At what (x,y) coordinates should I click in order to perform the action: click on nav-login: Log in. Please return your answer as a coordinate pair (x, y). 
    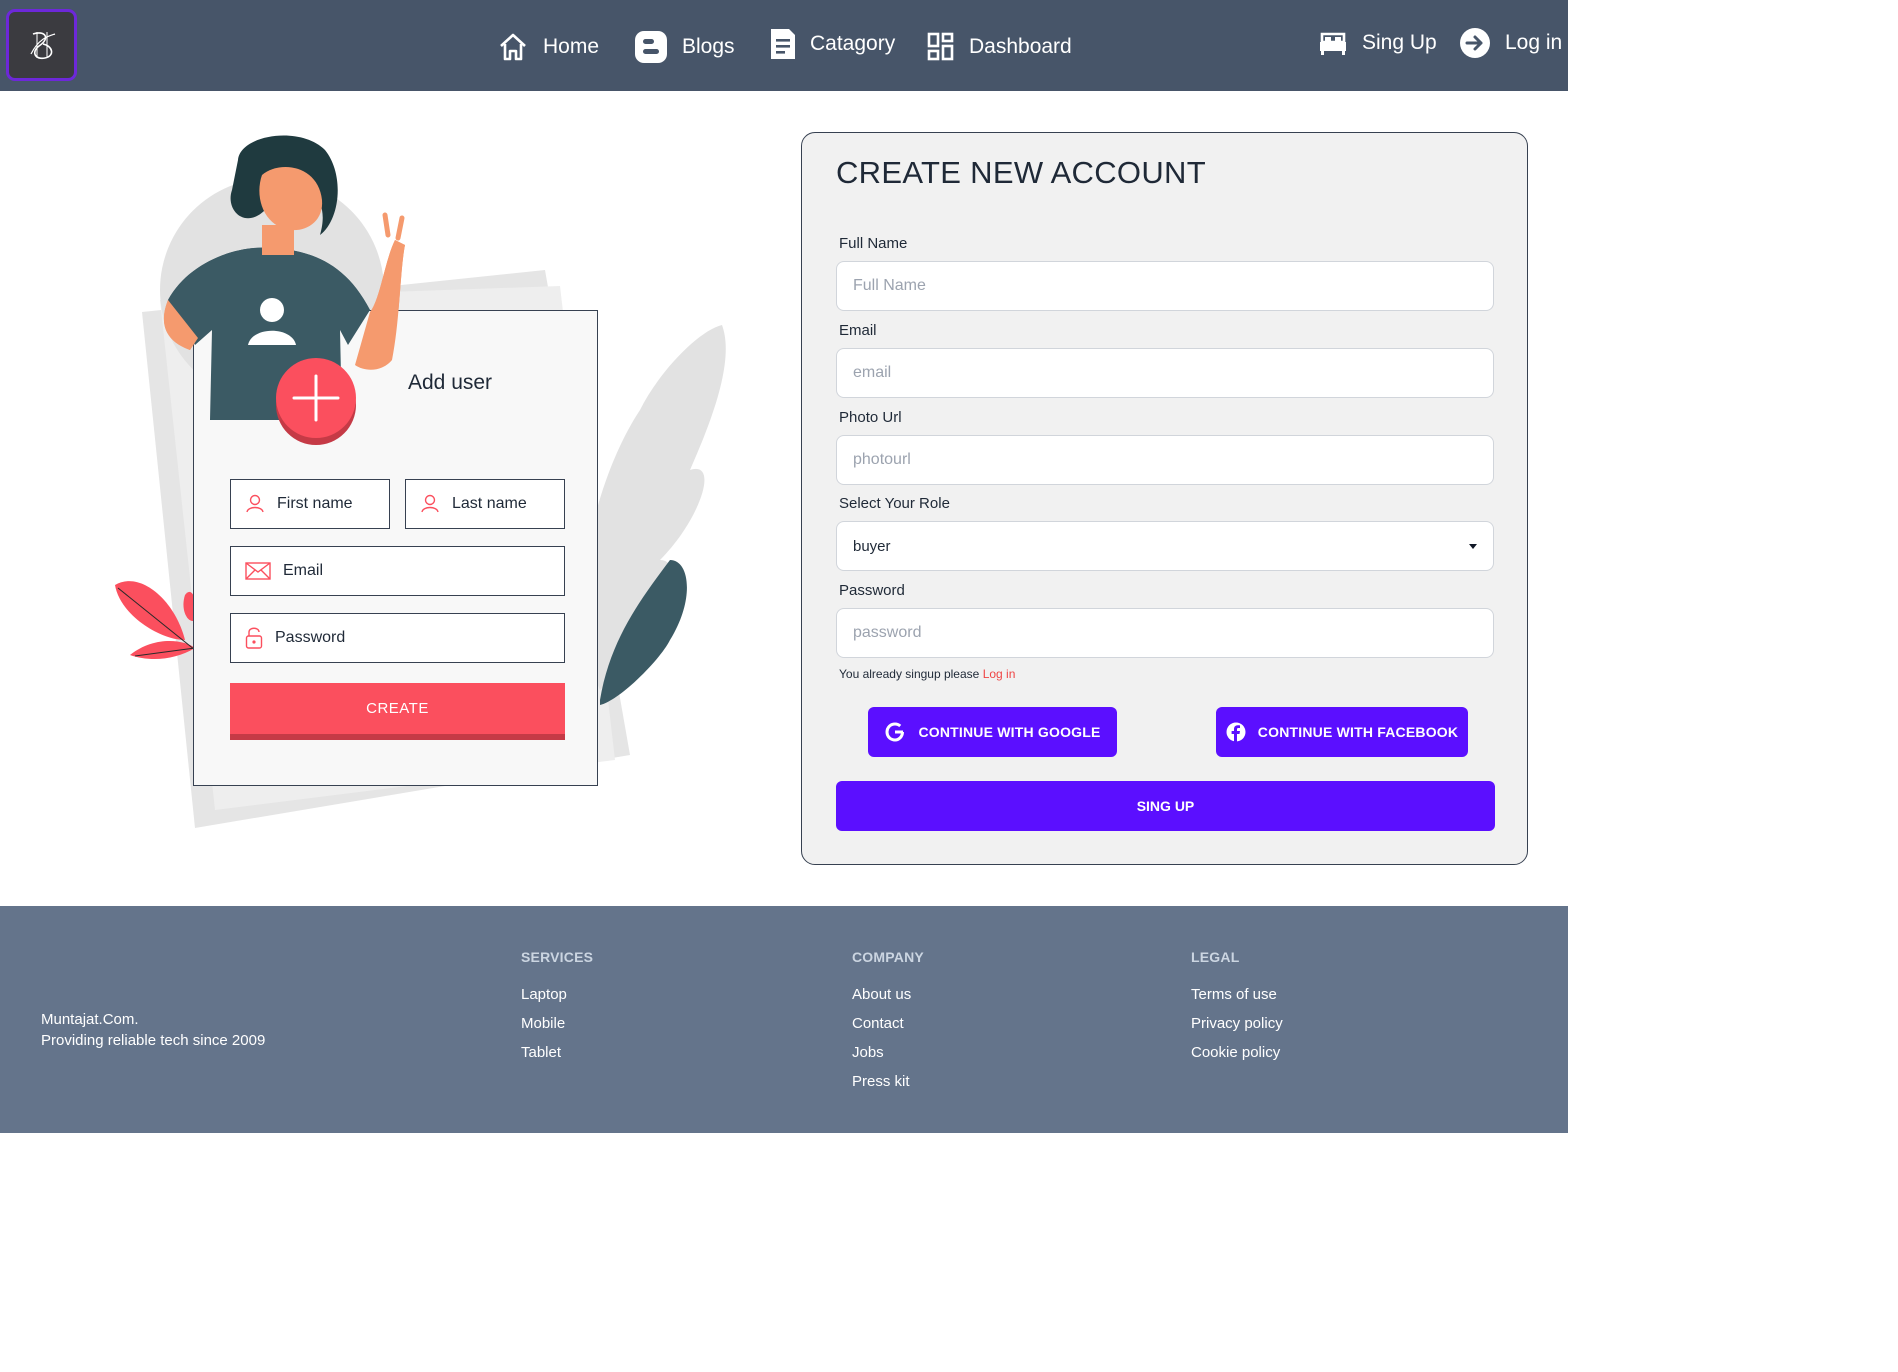
    Looking at the image, I should click on (1510, 43).